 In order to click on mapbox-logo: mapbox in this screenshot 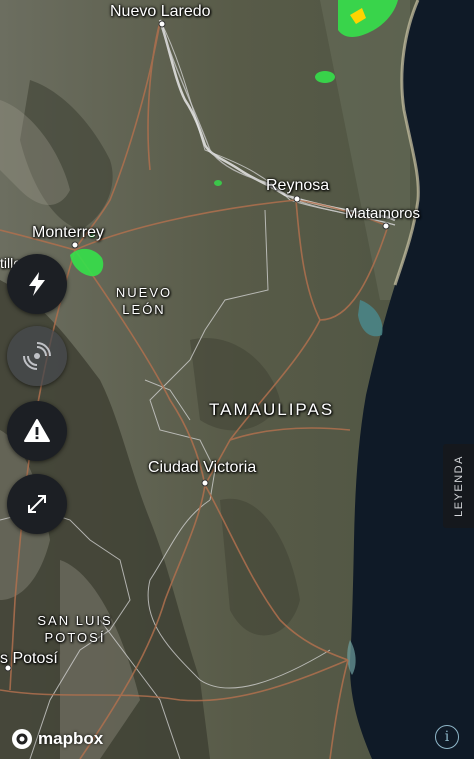, I will do `click(57, 739)`.